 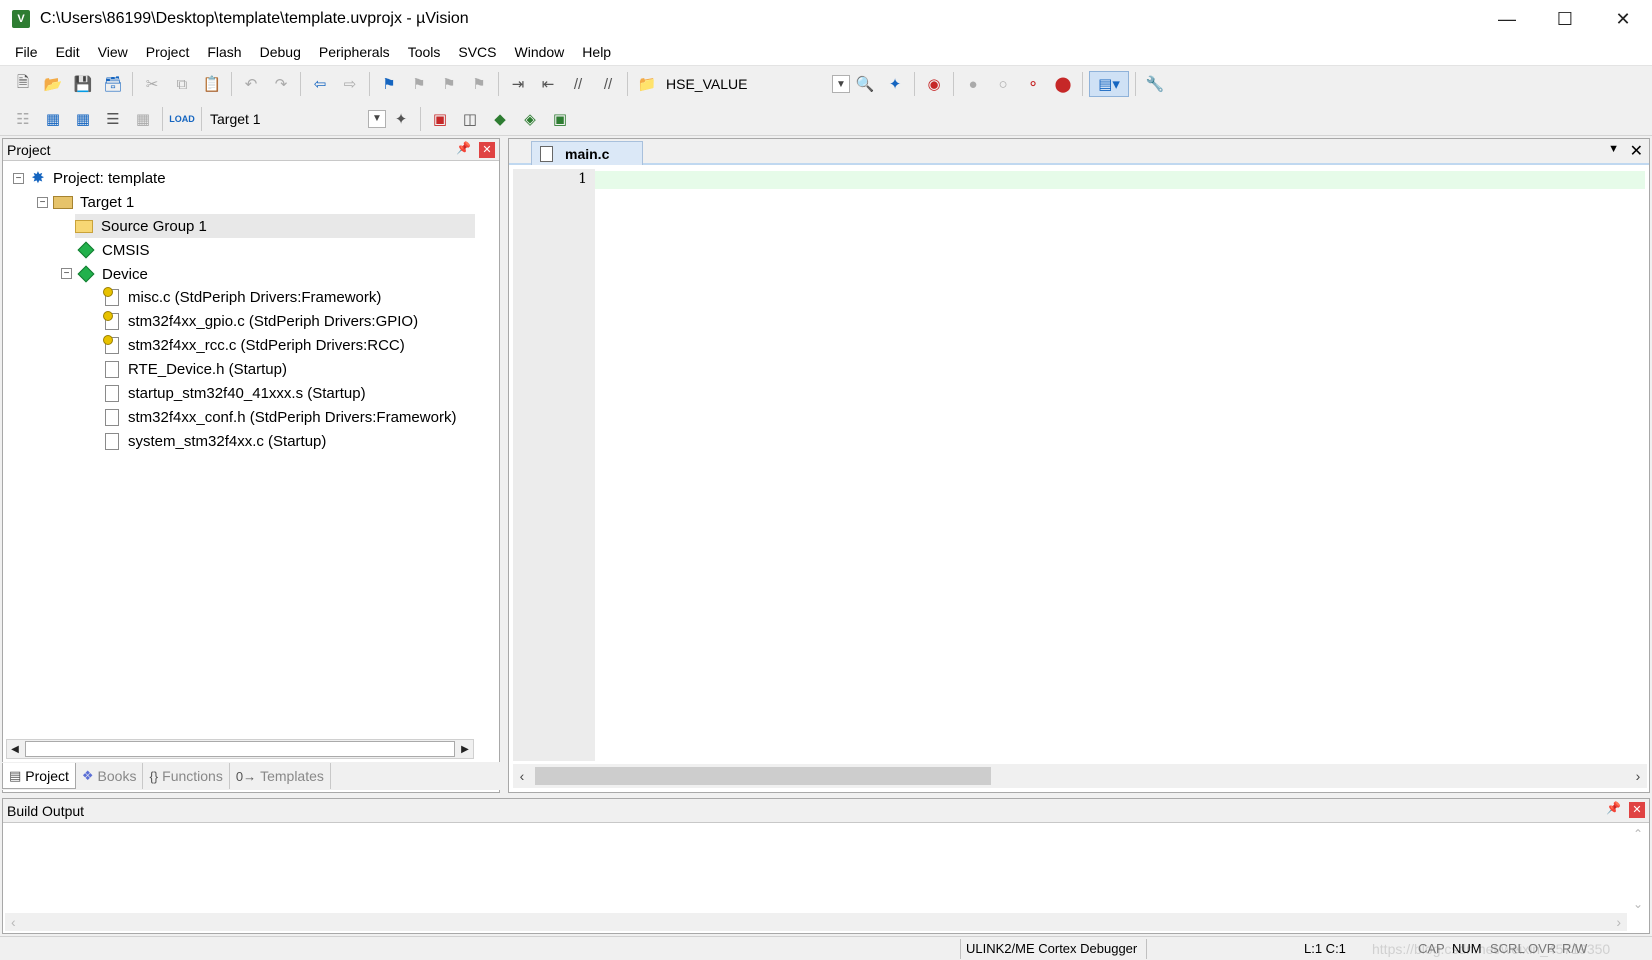 What do you see at coordinates (816, 922) in the screenshot?
I see `build-horizontal-scrollbar: ‹ ›` at bounding box center [816, 922].